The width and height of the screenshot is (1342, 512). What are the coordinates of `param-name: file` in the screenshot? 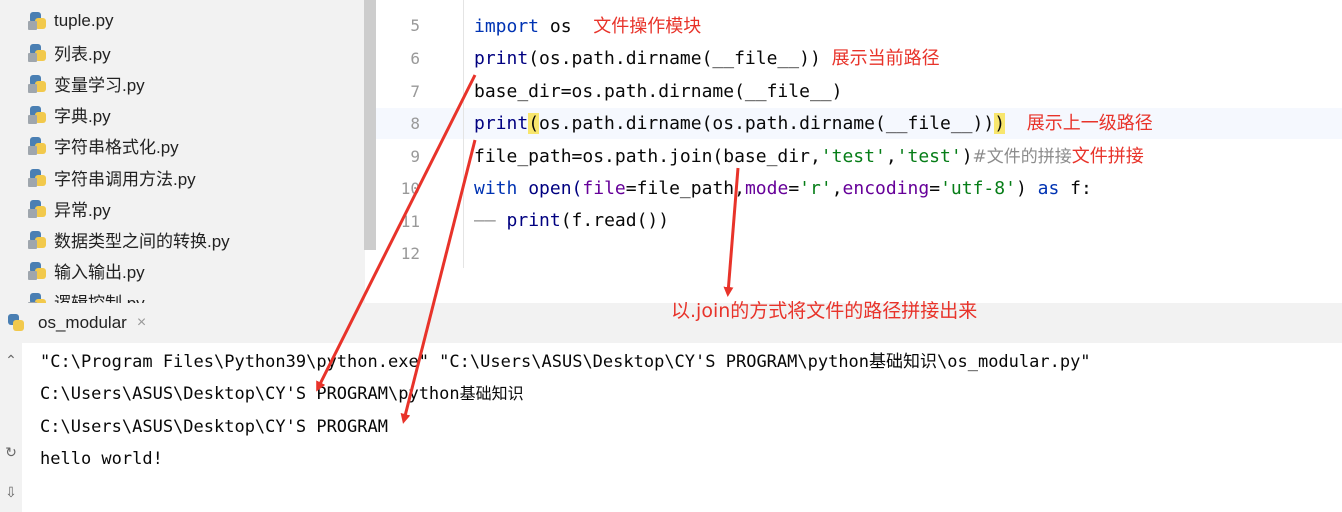 It's located at (604, 188).